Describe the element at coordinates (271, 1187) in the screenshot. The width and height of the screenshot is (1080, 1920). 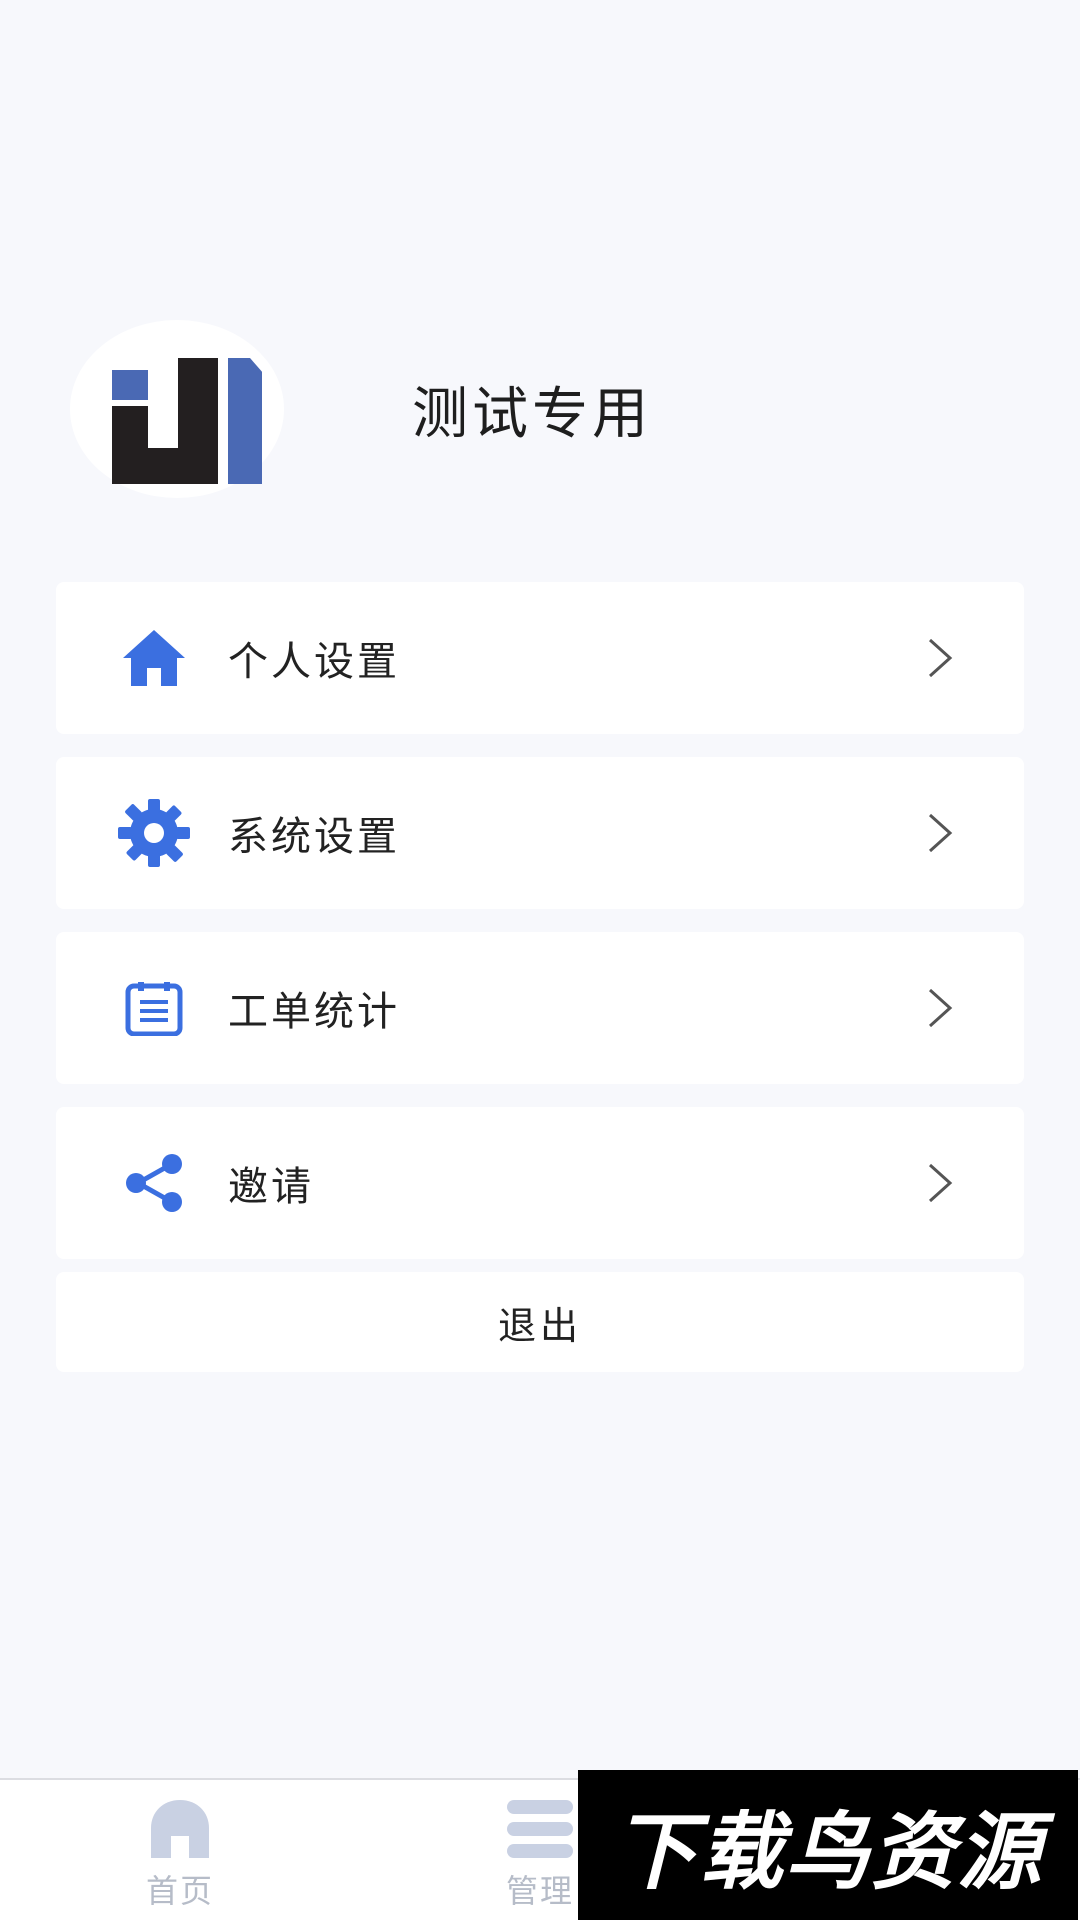
I see `menu-item-label: 邀请` at that location.